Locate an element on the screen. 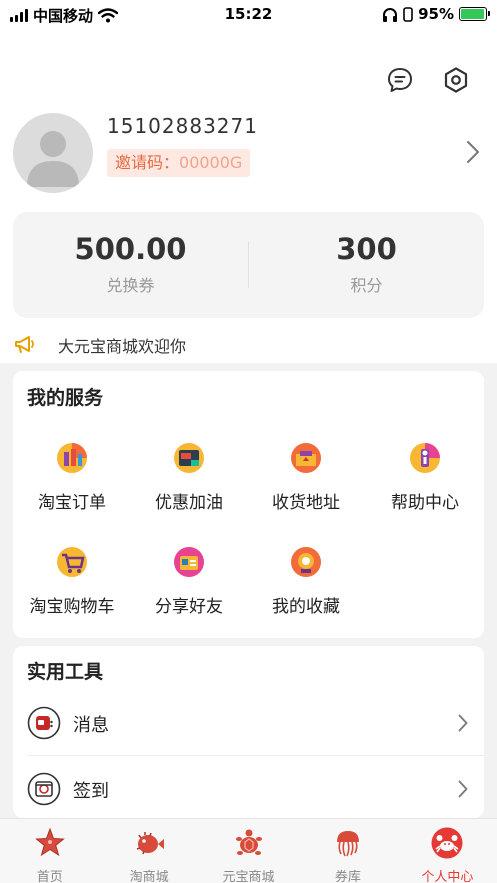  coupon-stat: 500.00 兑换券 is located at coordinates (130, 265).